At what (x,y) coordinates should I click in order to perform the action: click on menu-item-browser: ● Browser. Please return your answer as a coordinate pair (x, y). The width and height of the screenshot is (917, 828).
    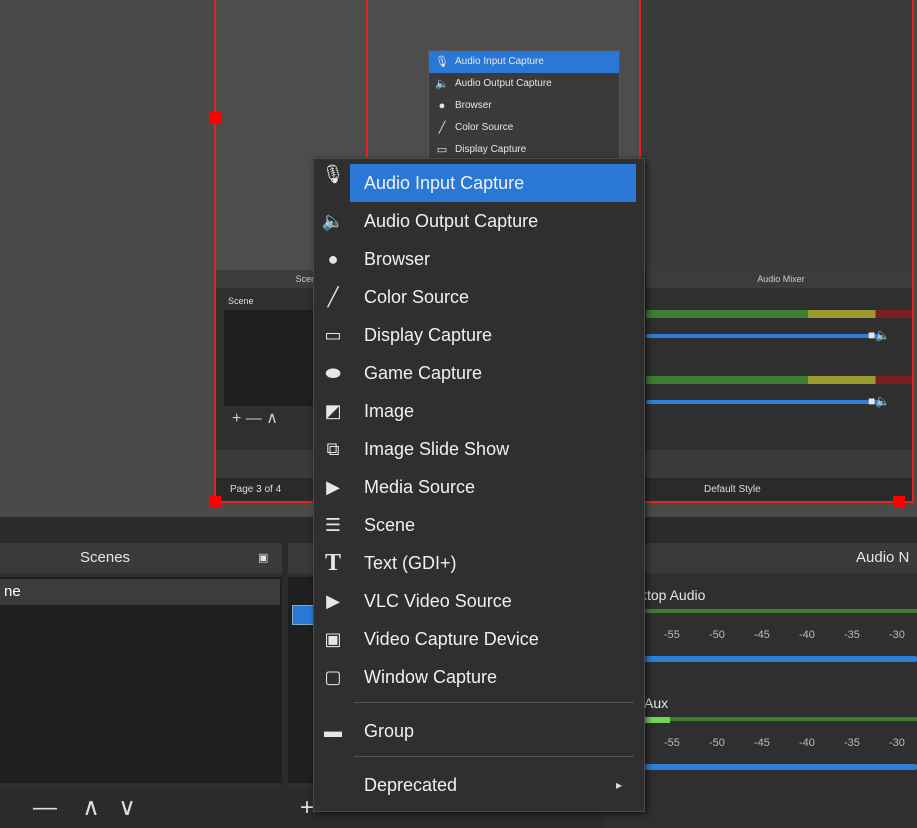
    Looking at the image, I should click on (479, 259).